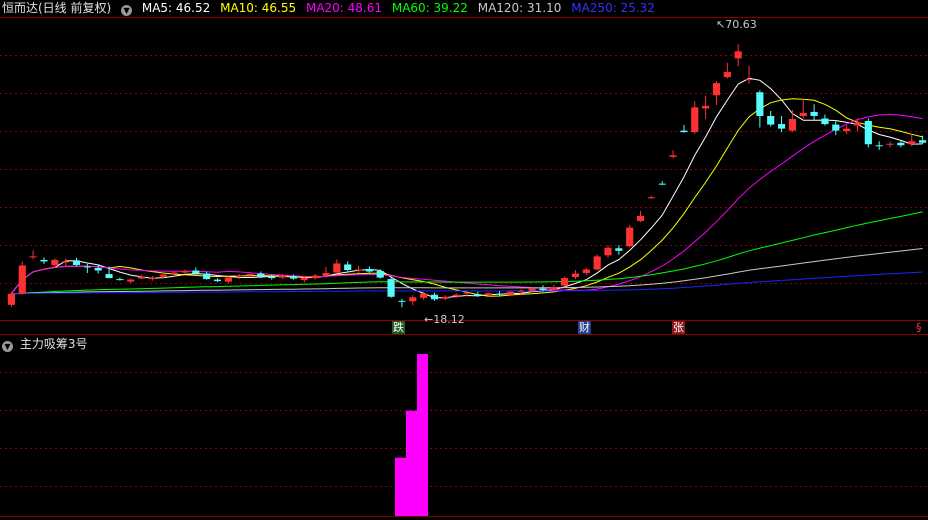 The image size is (928, 520). Describe the element at coordinates (584, 327) in the screenshot. I see `event-tag-finance: 财` at that location.